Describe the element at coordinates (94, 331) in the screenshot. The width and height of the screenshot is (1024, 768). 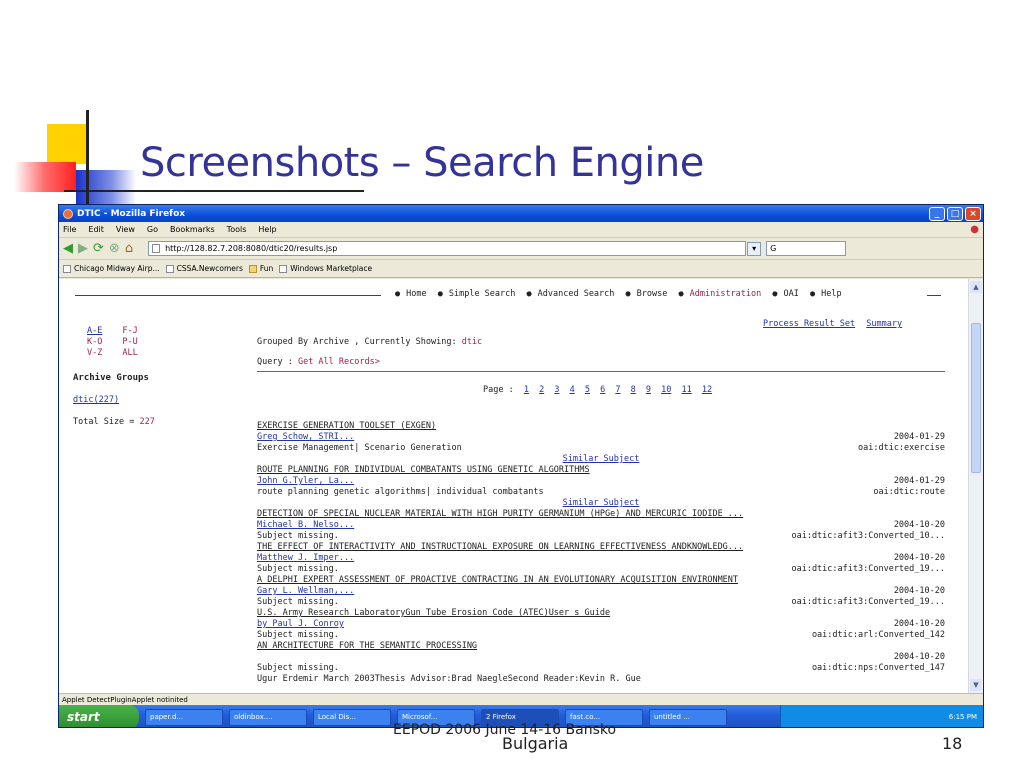
I see `alpha-a-e: A-E` at that location.